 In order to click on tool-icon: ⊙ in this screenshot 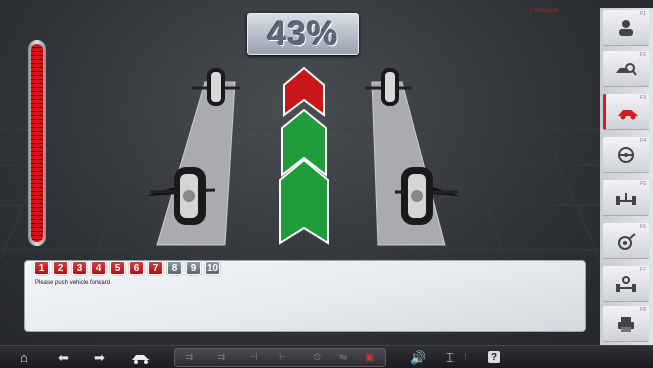, I will do `click(317, 357)`.